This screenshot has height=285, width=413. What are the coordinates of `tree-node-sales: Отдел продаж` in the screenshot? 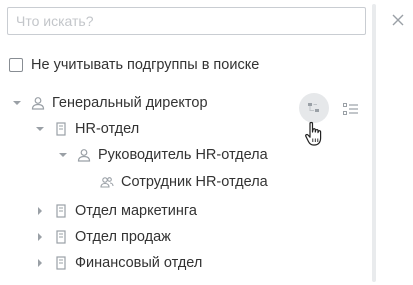 It's located at (103, 237).